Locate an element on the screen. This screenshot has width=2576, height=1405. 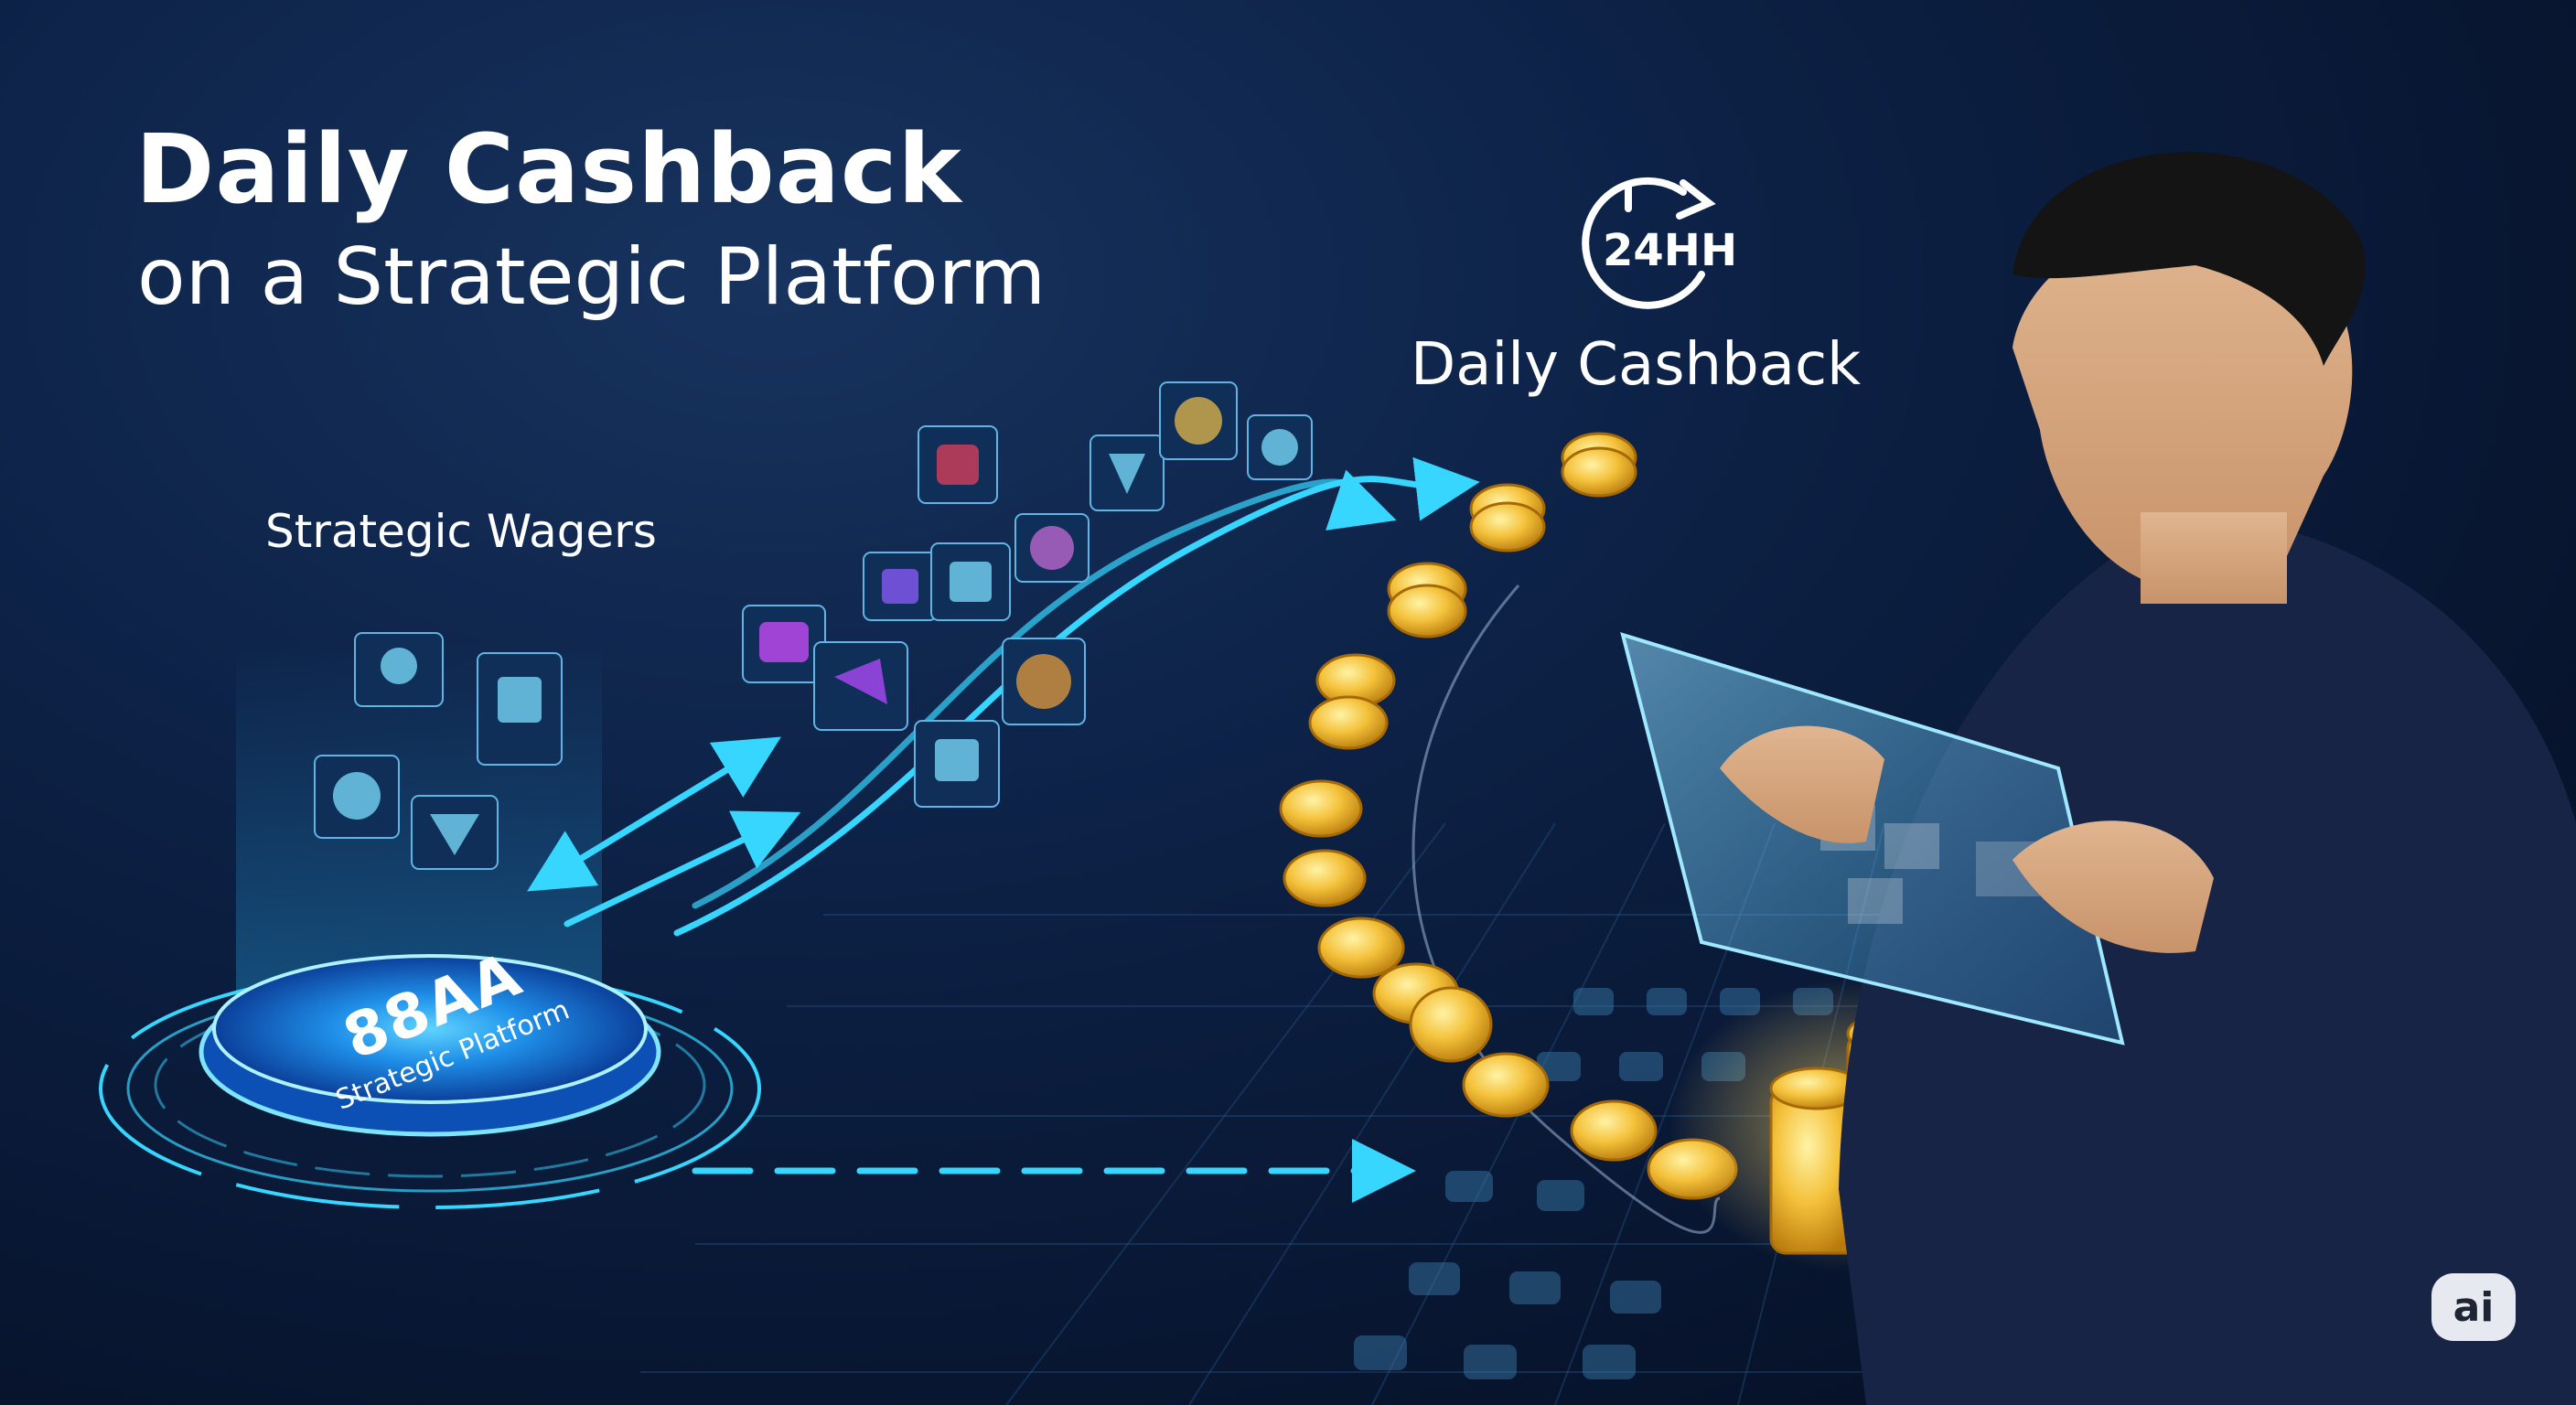
clock-label: 24HH is located at coordinates (1670, 251).